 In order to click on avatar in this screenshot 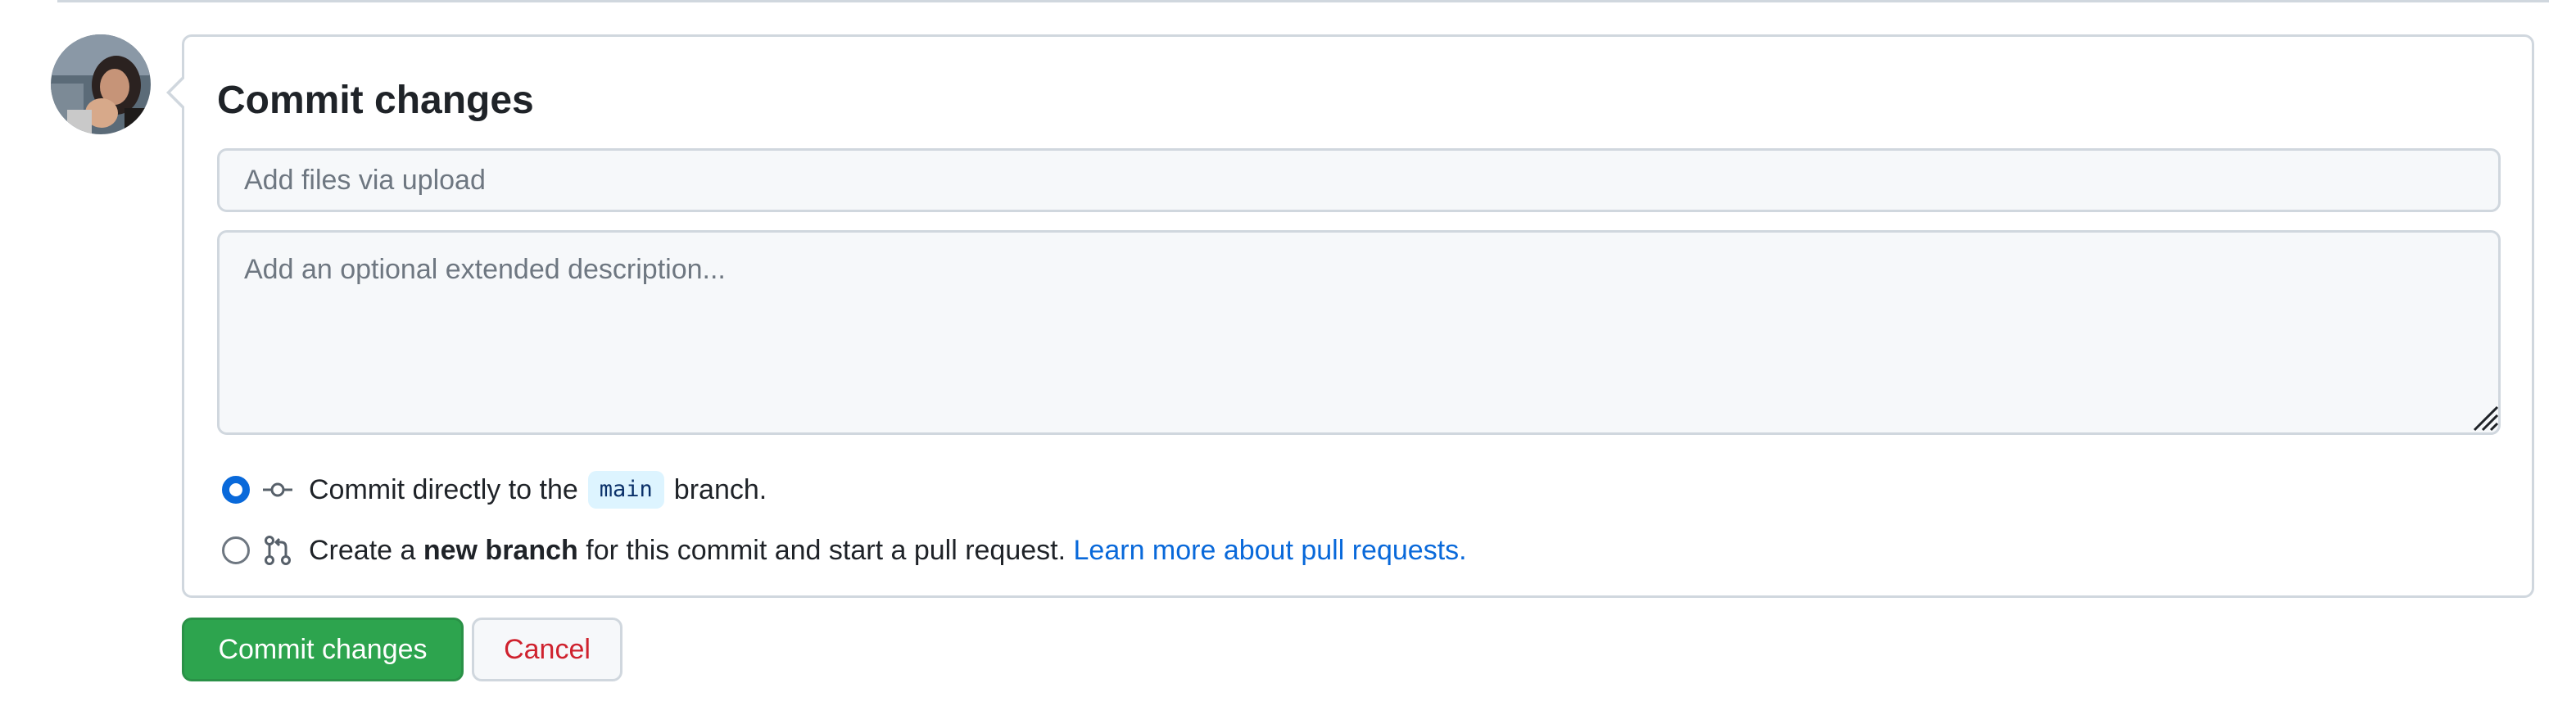, I will do `click(101, 84)`.